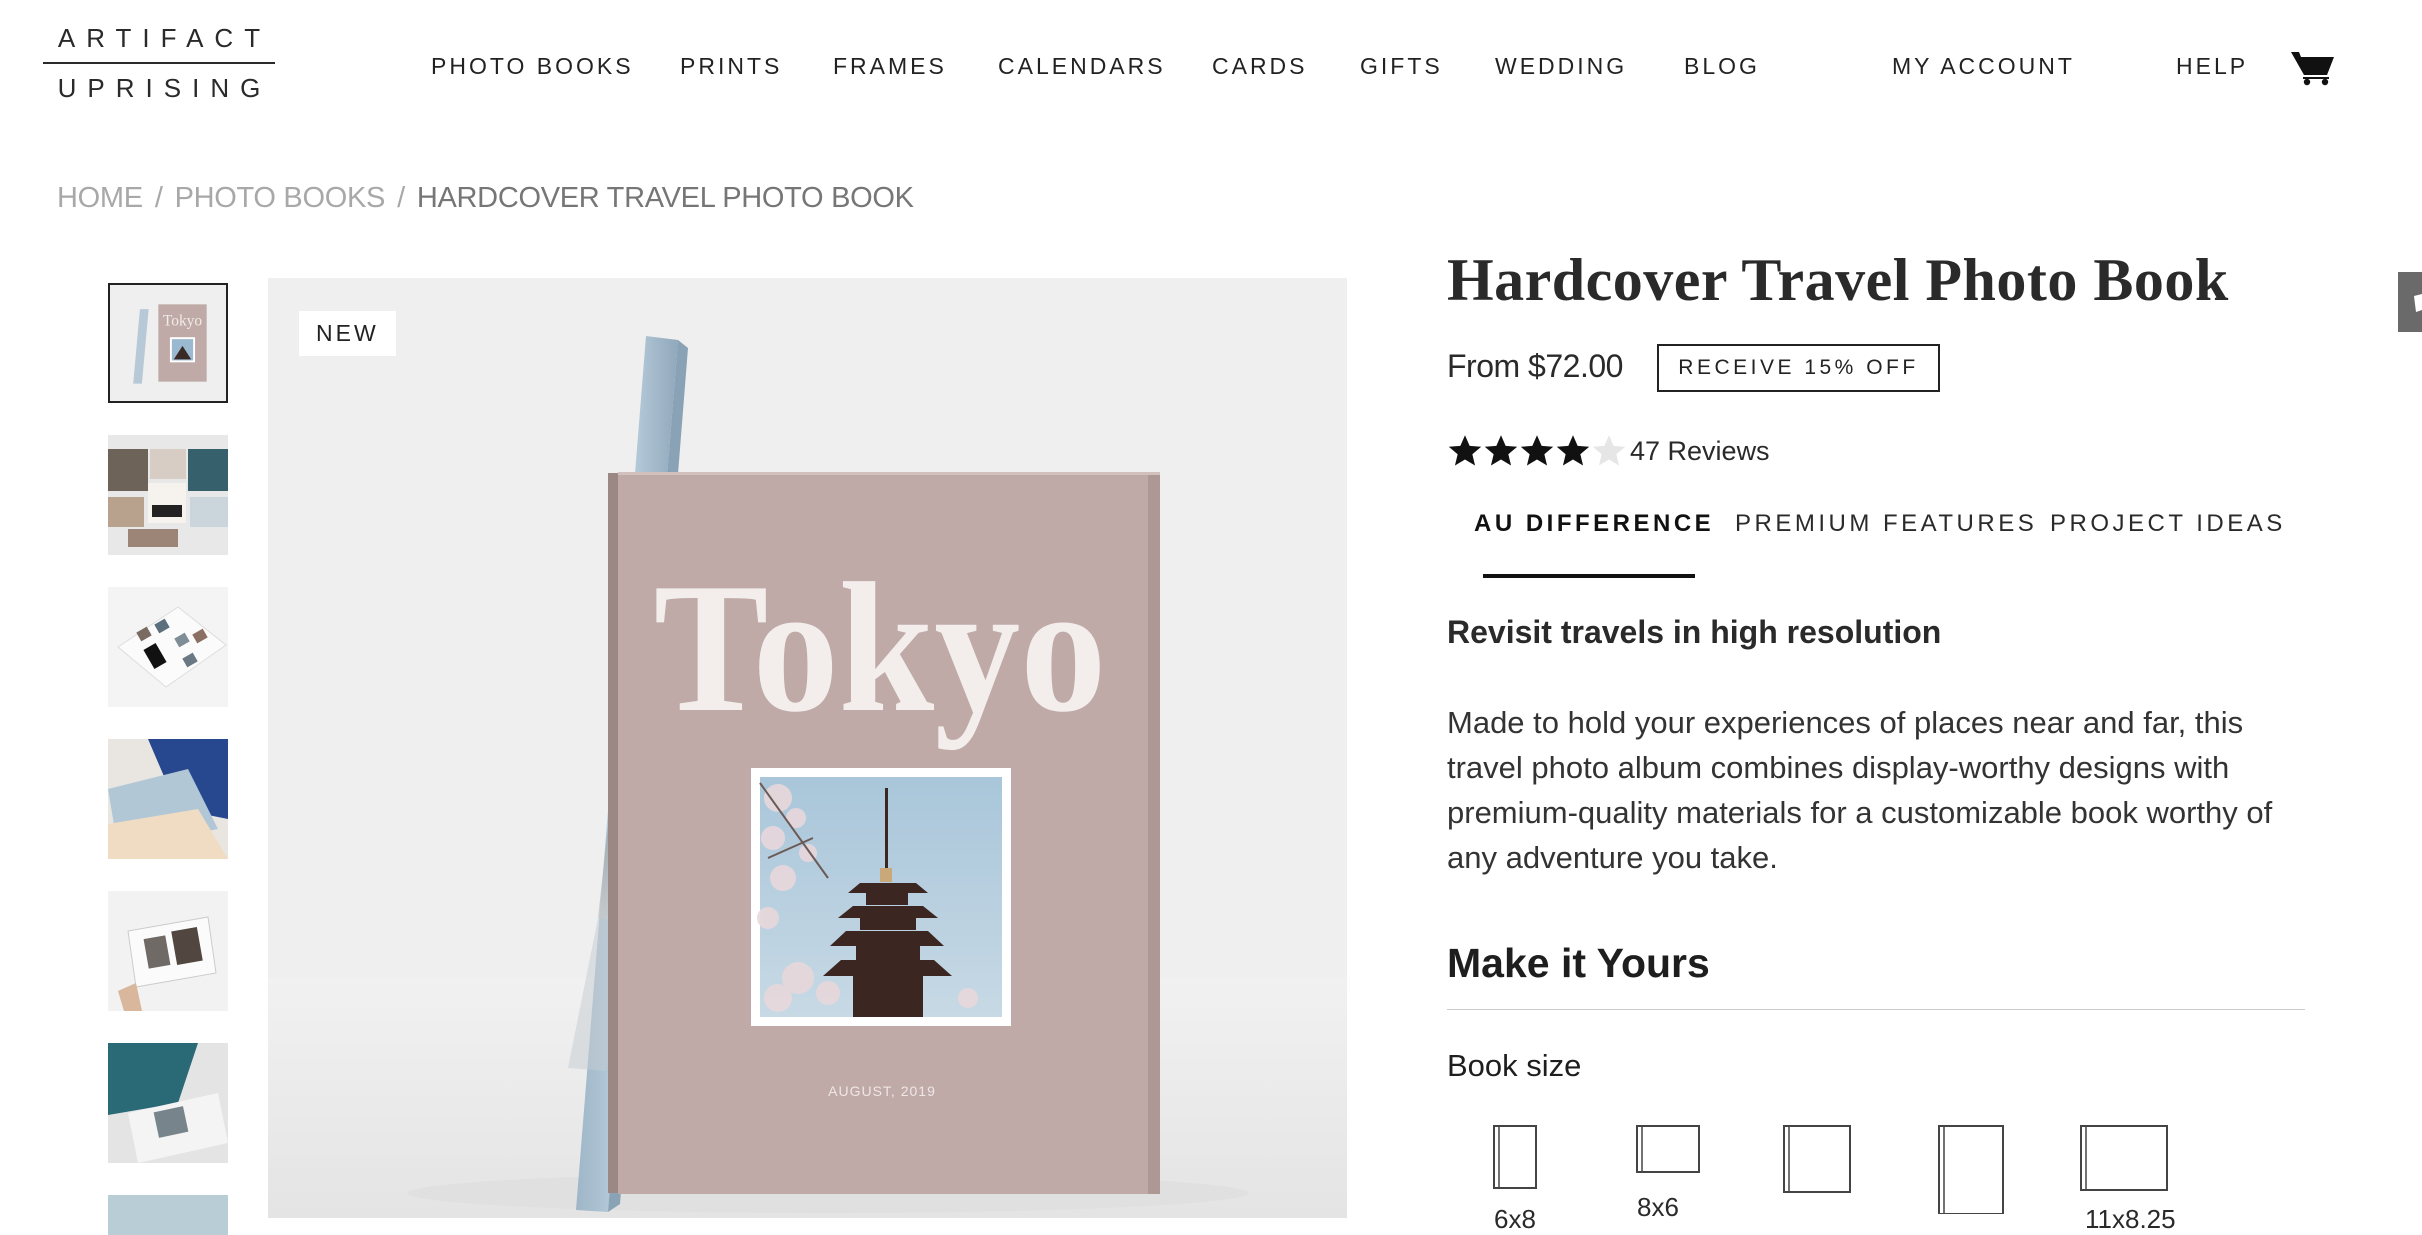 The width and height of the screenshot is (2422, 1235). I want to click on nav-help: HELP, so click(2212, 66).